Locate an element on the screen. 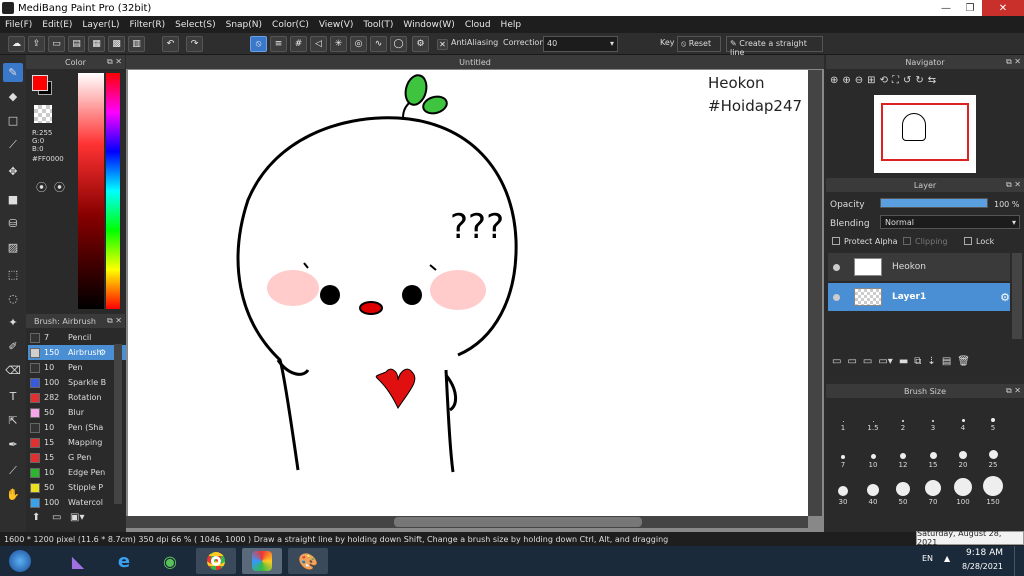  hue-slider is located at coordinates (113, 191).